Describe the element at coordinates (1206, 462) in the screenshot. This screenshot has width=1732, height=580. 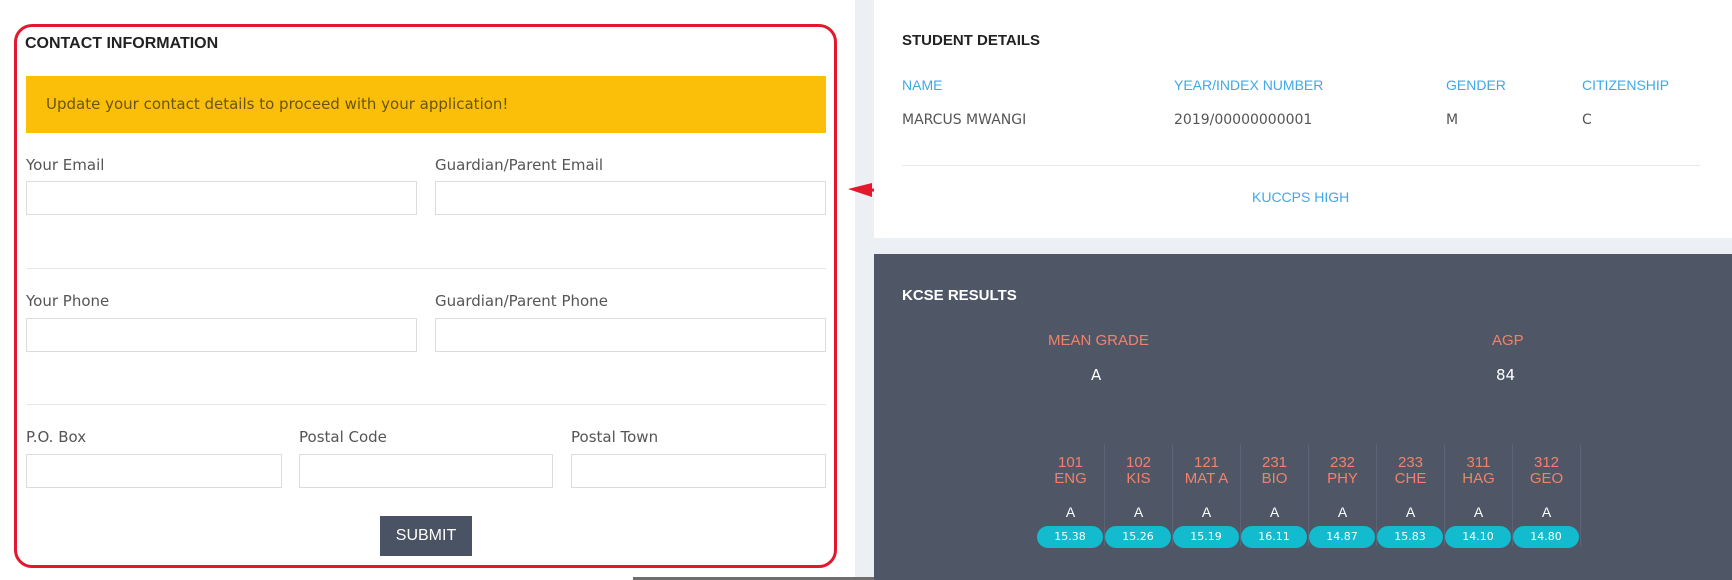
I see `subject-code: 121` at that location.